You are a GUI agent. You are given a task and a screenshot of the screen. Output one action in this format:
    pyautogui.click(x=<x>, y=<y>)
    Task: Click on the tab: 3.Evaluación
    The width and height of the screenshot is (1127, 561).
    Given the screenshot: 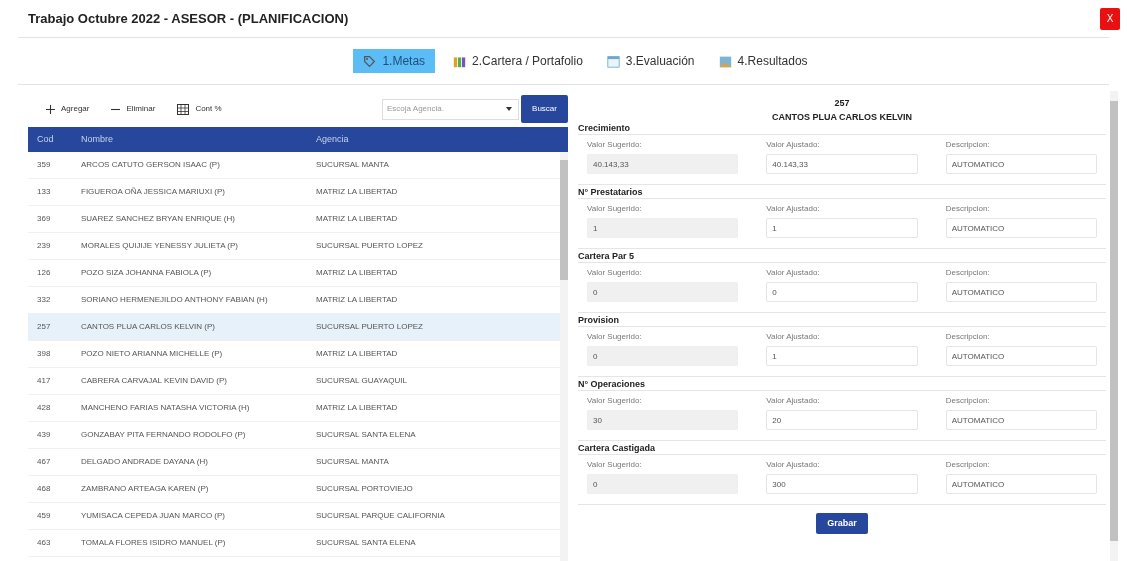 What is the action you would take?
    pyautogui.click(x=650, y=61)
    